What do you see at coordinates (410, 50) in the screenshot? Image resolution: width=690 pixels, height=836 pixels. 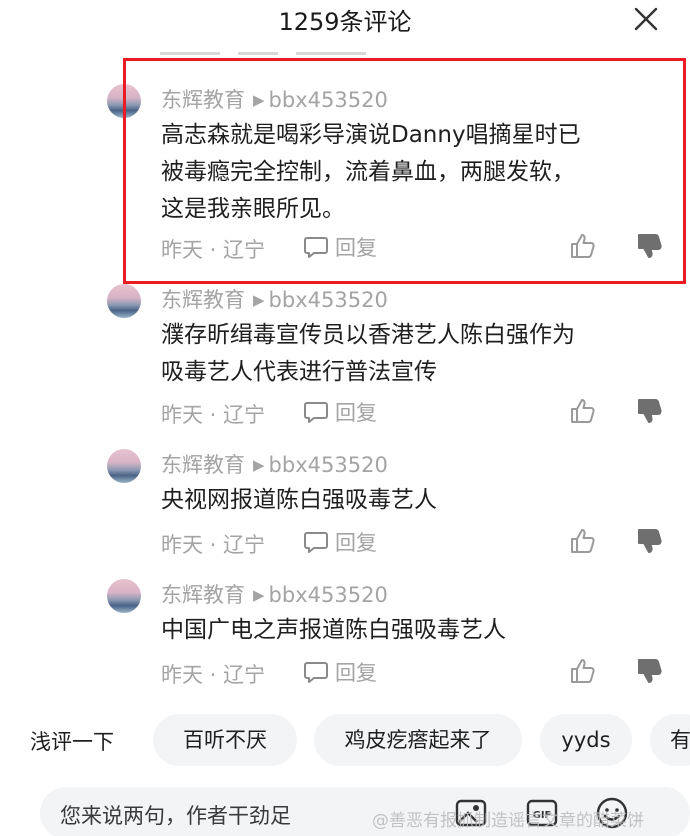 I see `scrolled-comment-remnant` at bounding box center [410, 50].